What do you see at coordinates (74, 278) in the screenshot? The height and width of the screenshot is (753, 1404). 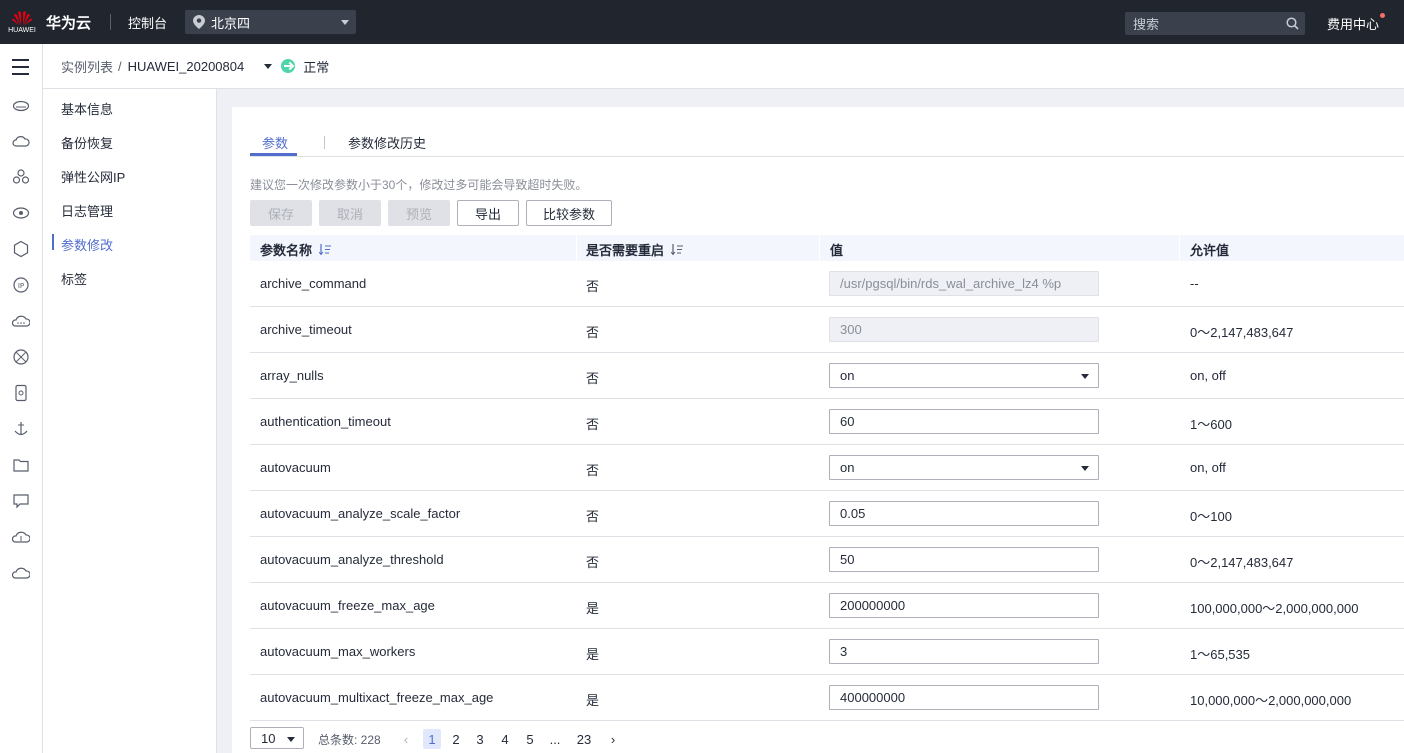 I see `subnav-item-tags: 标签` at bounding box center [74, 278].